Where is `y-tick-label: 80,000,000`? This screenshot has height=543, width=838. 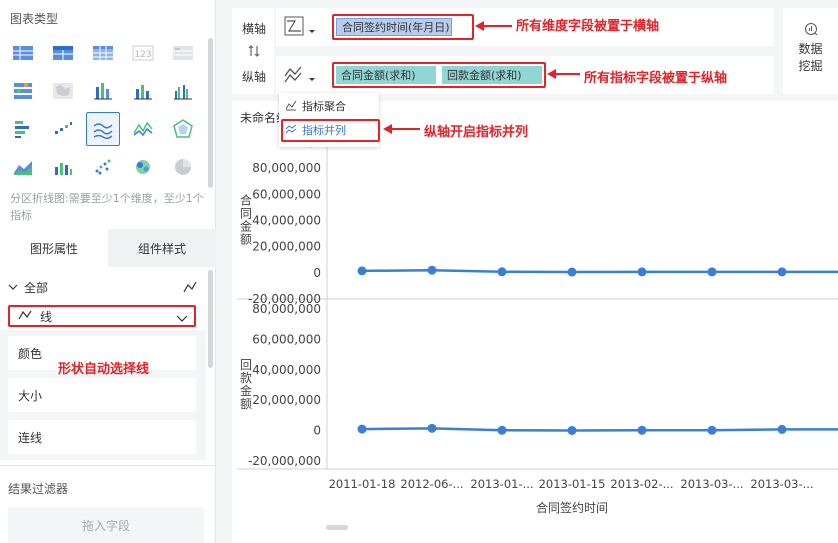
y-tick-label: 80,000,000 is located at coordinates (286, 168).